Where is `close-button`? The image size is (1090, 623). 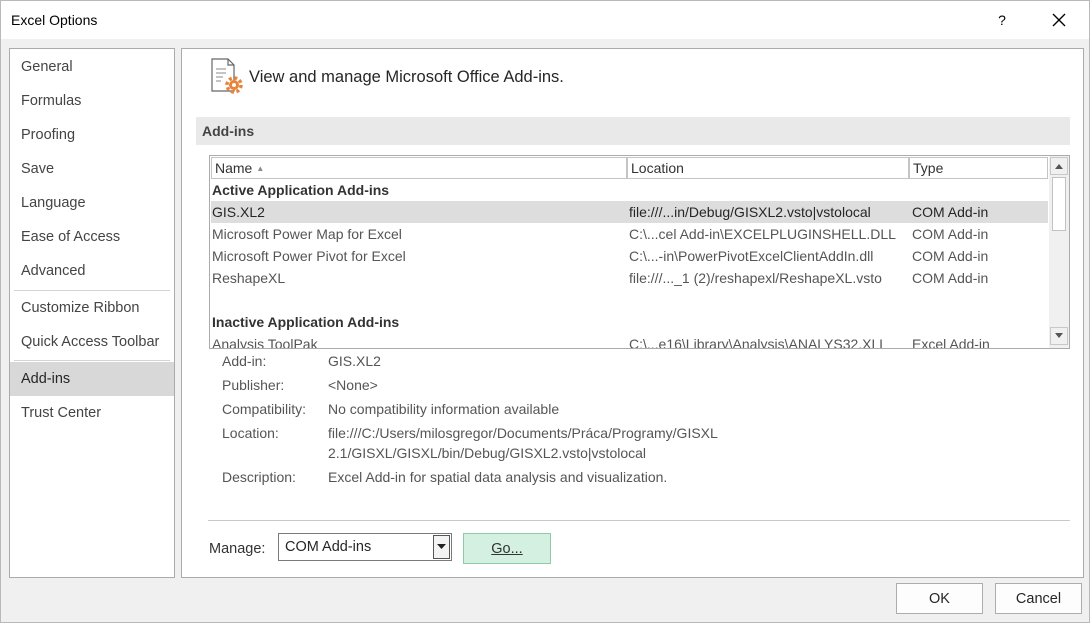 close-button is located at coordinates (1059, 20).